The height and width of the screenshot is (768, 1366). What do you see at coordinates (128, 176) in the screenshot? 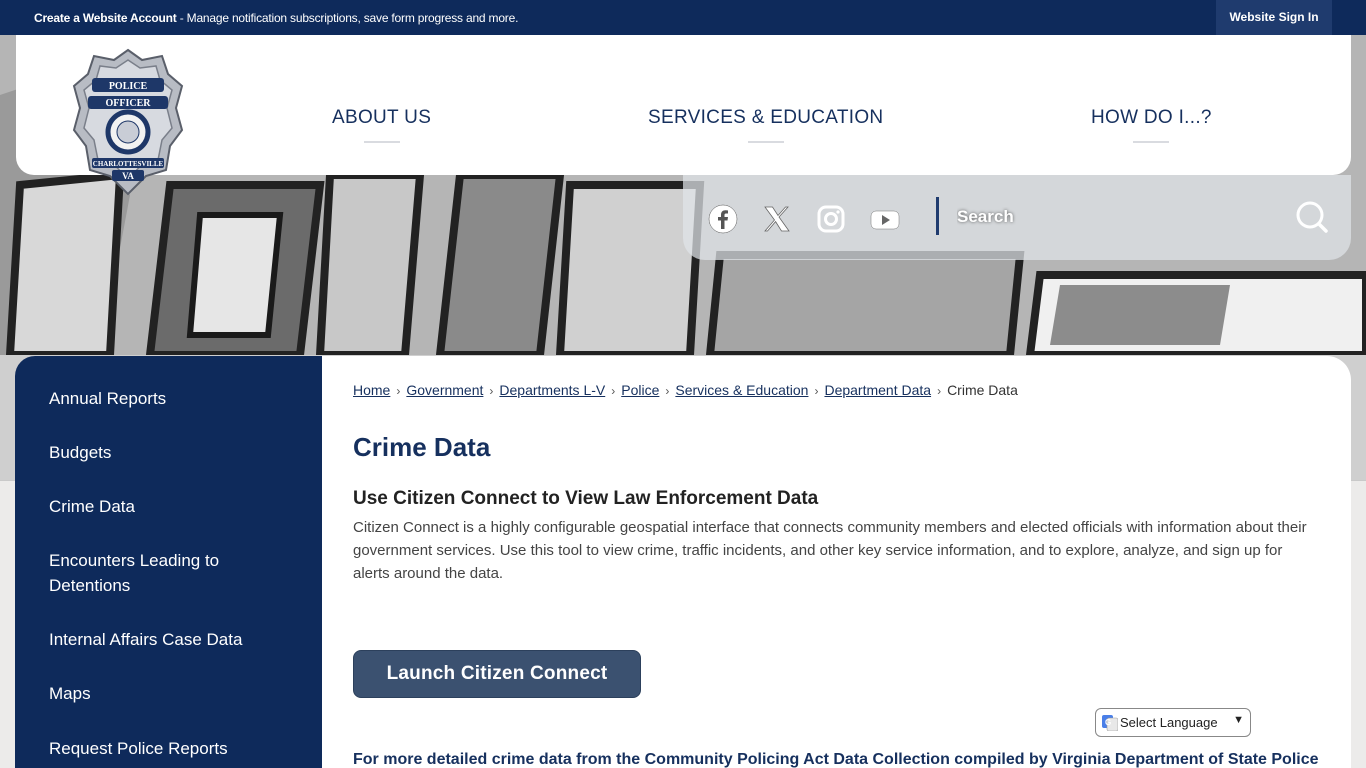
I see `svg-text: VA` at bounding box center [128, 176].